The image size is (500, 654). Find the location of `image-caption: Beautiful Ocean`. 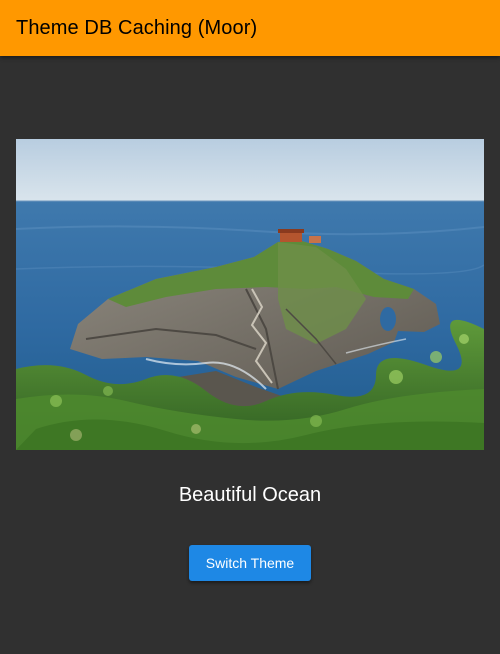

image-caption: Beautiful Ocean is located at coordinates (250, 495).